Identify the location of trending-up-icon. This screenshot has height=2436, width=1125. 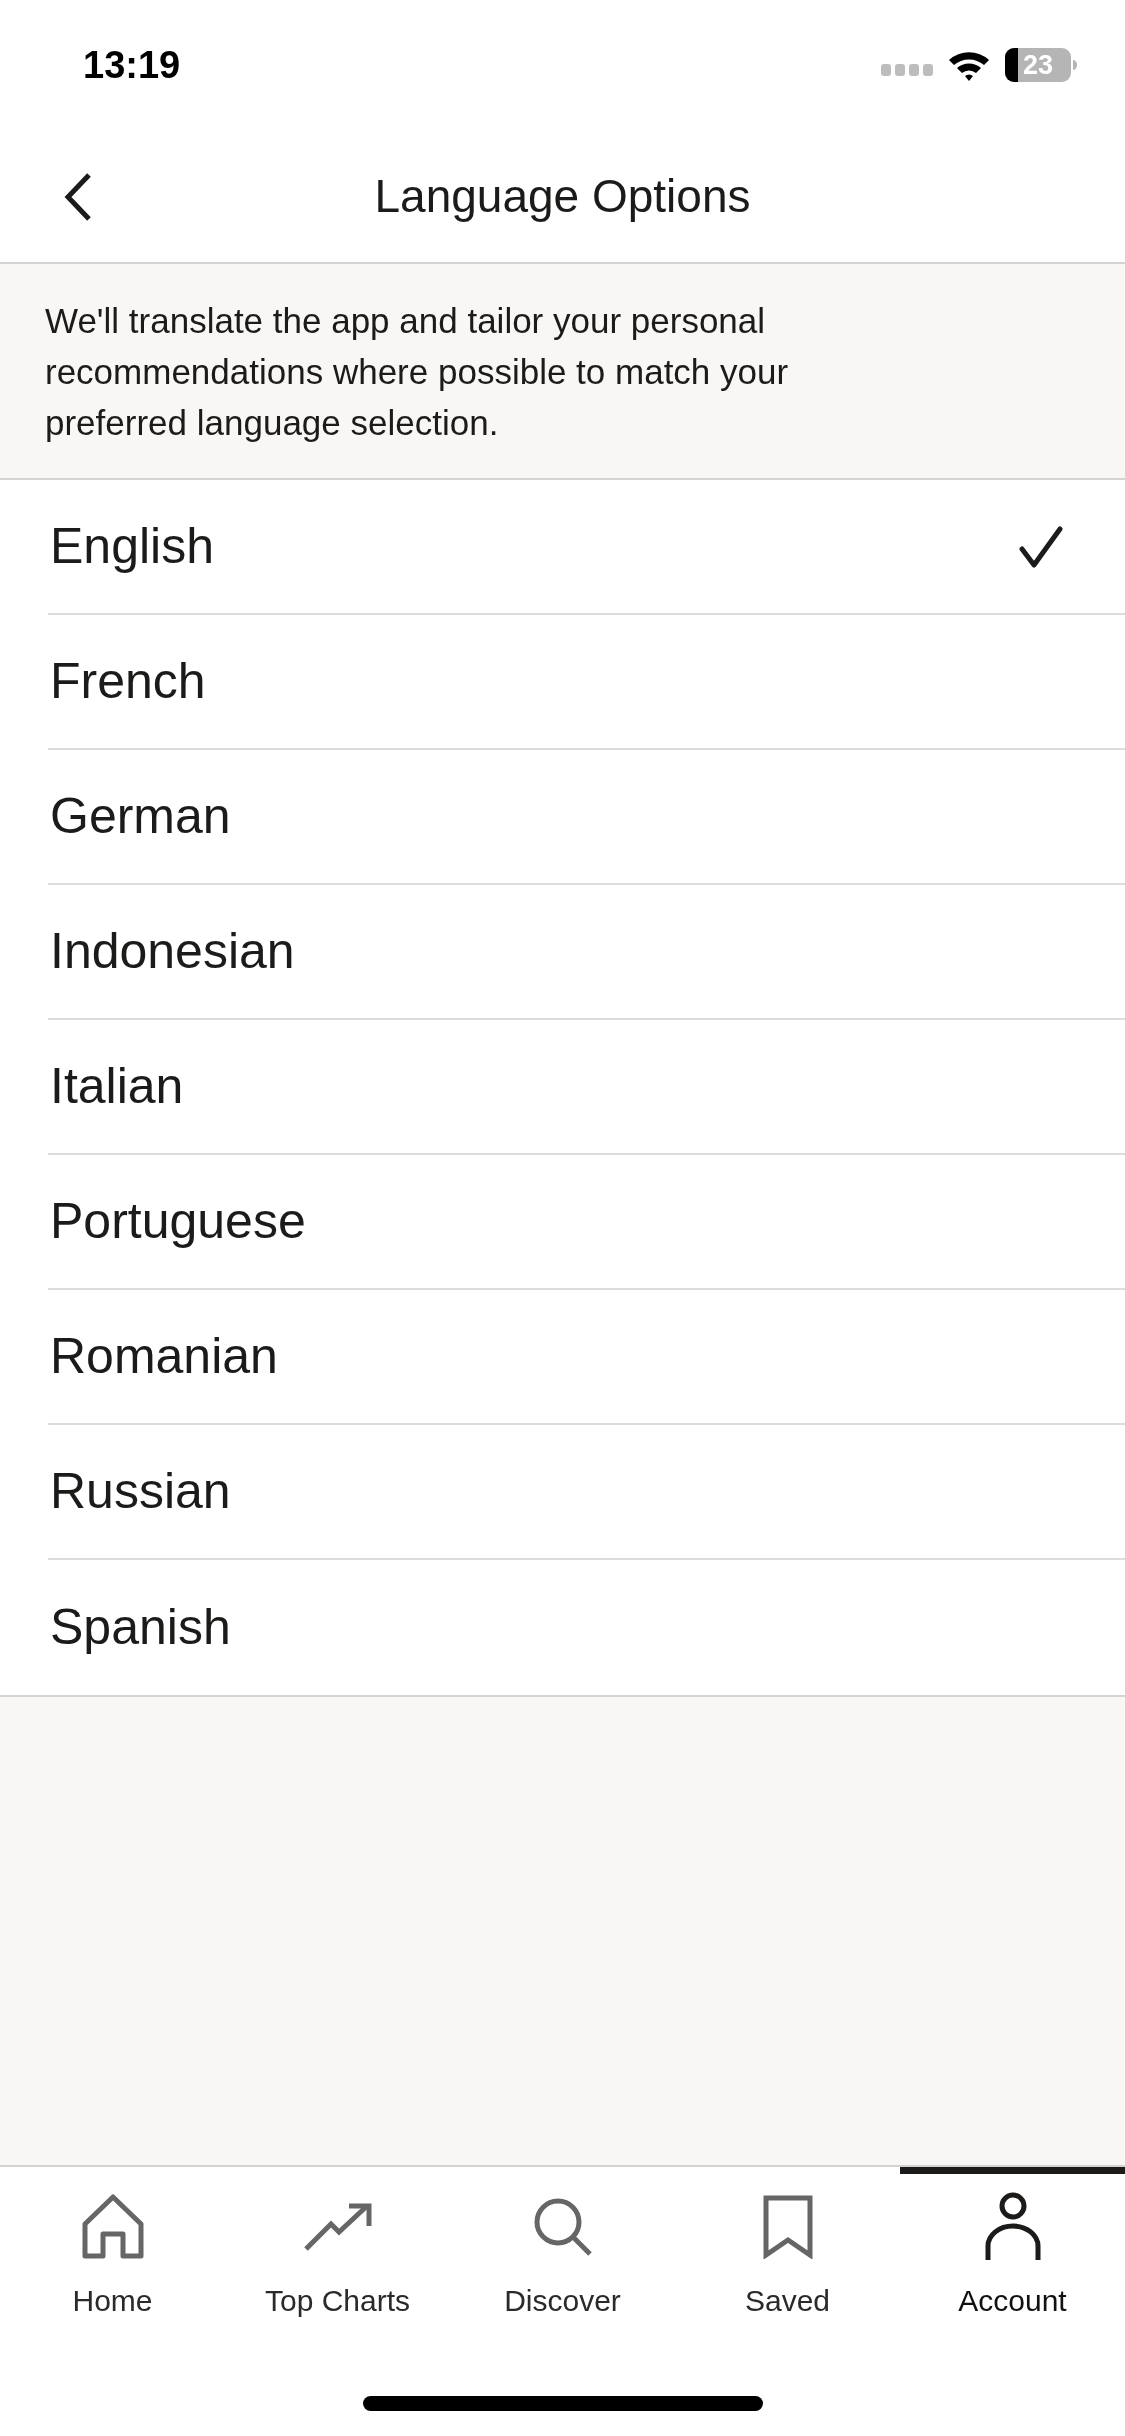
(337, 2227).